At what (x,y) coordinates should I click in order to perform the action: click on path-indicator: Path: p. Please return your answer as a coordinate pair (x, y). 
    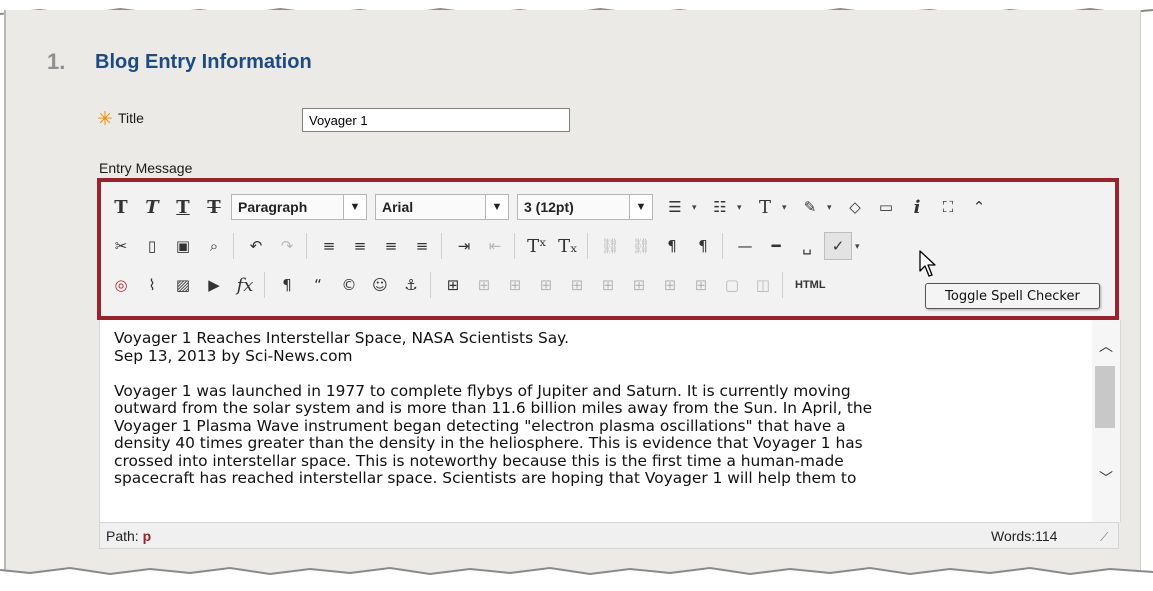
    Looking at the image, I should click on (128, 536).